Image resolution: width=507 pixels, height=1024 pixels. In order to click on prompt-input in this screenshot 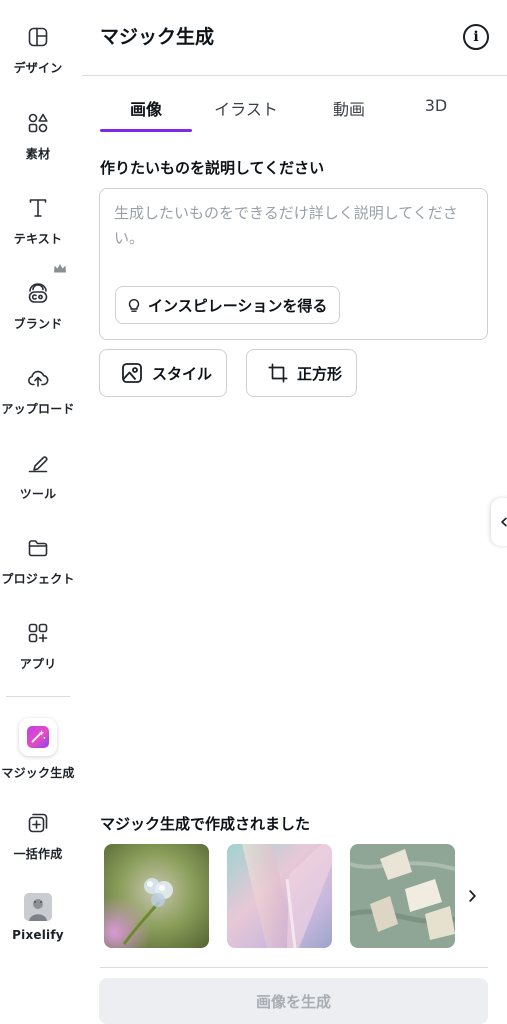, I will do `click(295, 236)`.